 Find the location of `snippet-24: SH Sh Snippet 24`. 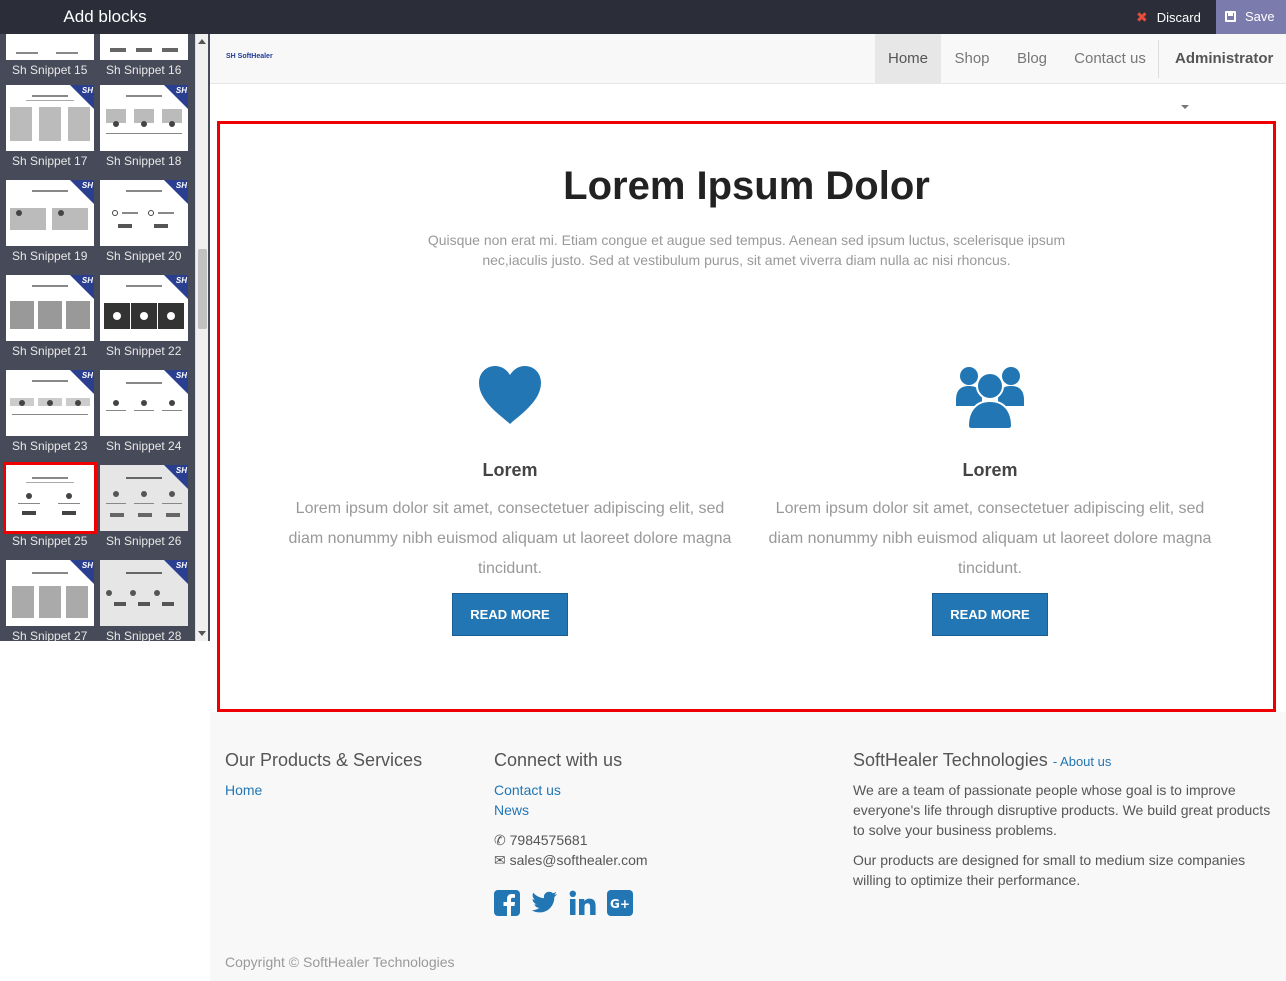

snippet-24: SH Sh Snippet 24 is located at coordinates (144, 415).